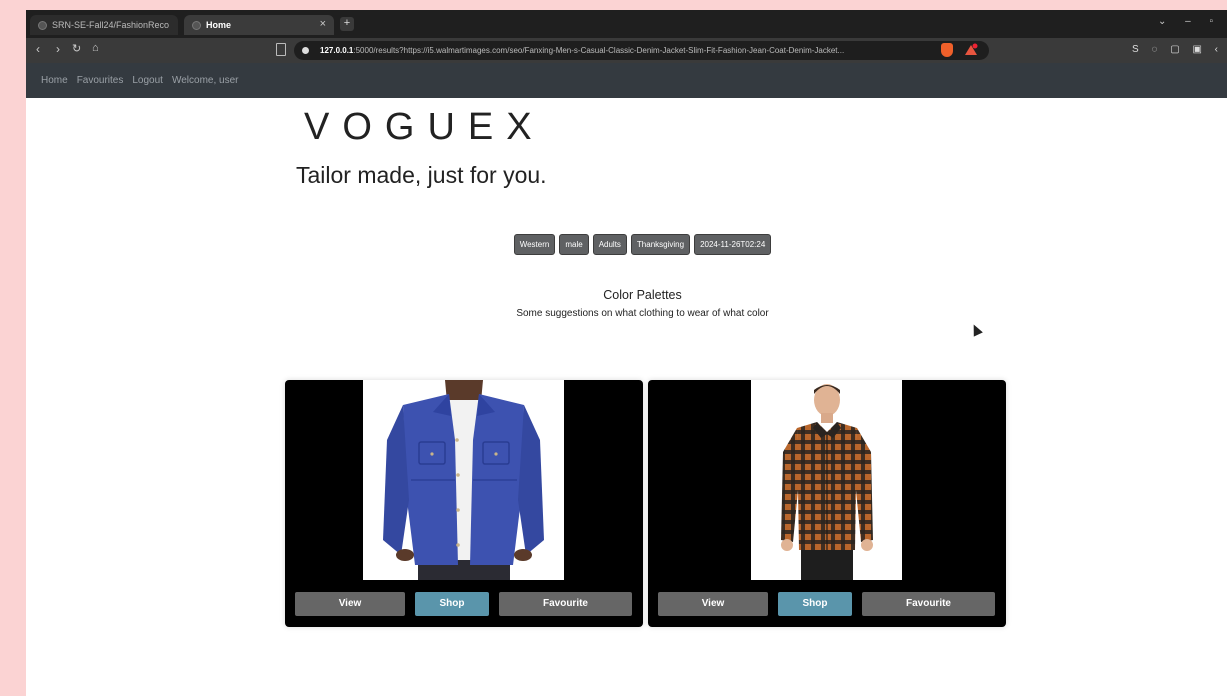 The height and width of the screenshot is (696, 1227). What do you see at coordinates (534, 244) in the screenshot?
I see `badge-style: Western` at bounding box center [534, 244].